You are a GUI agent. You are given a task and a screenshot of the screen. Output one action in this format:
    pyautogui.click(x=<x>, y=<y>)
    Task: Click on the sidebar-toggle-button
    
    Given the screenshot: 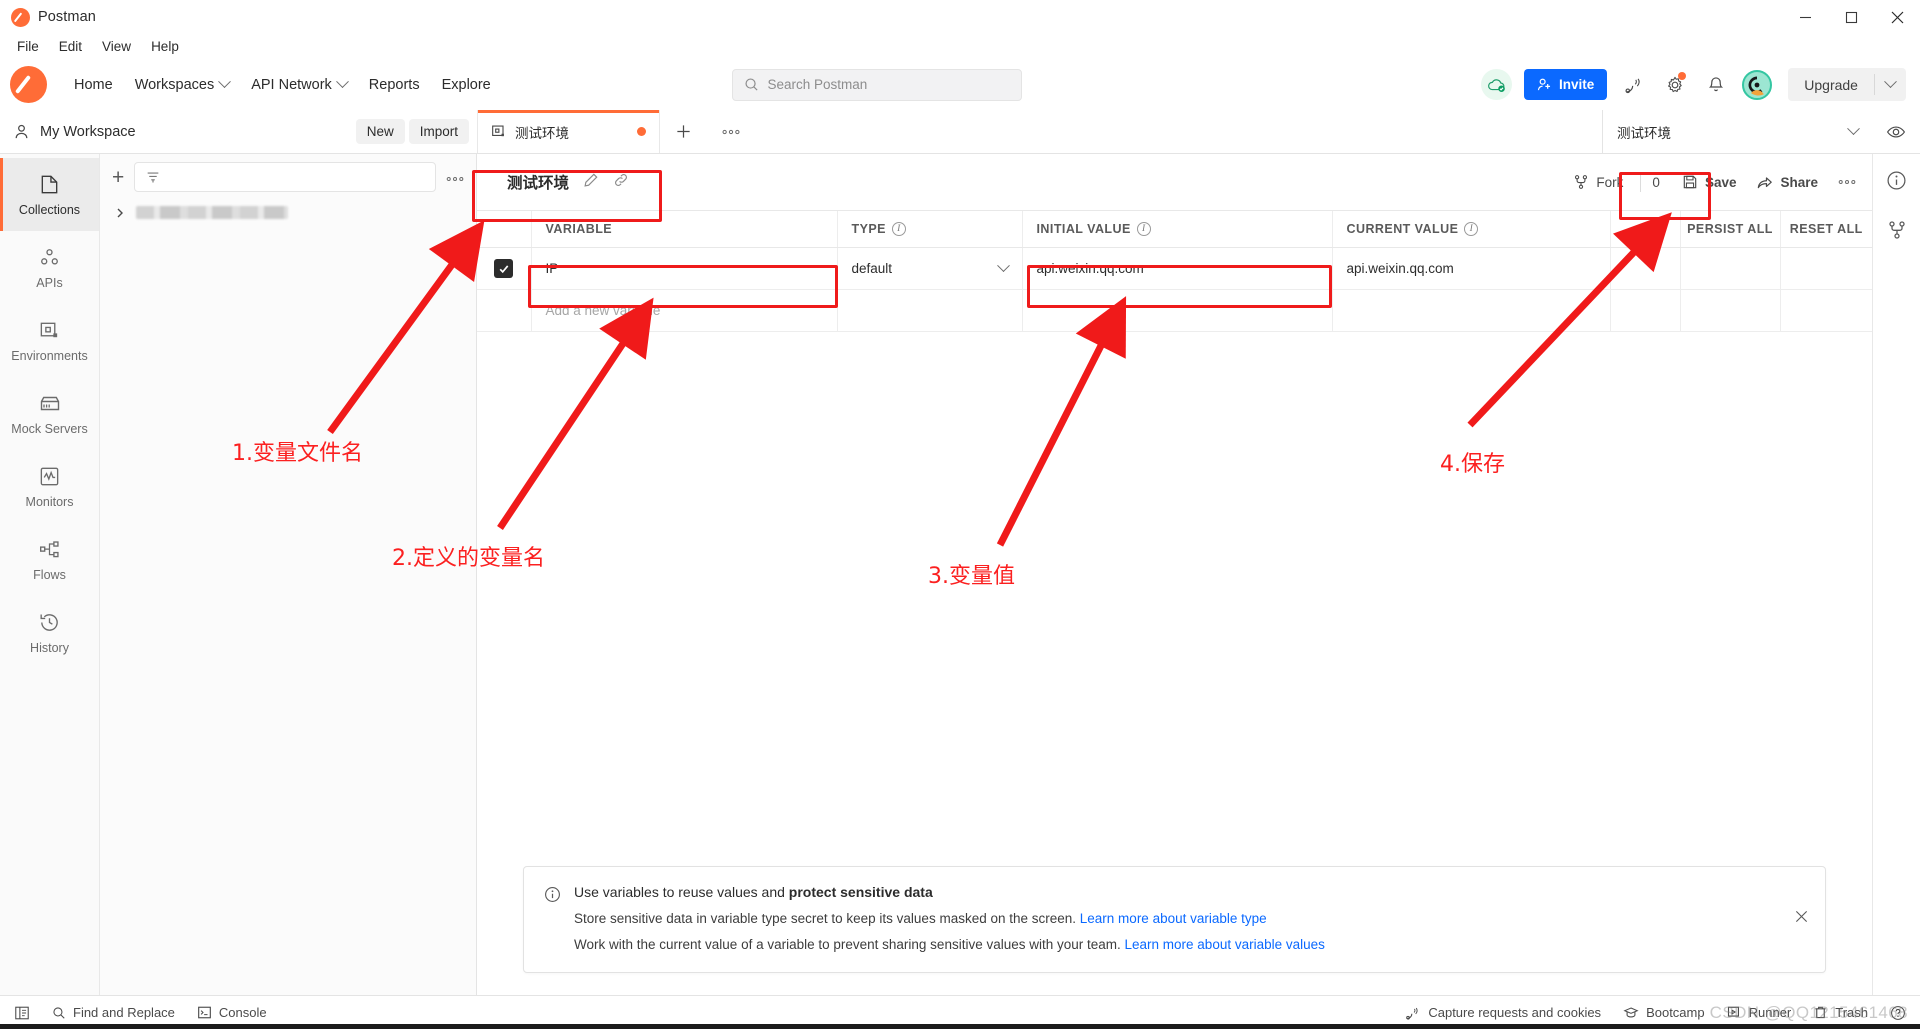 What is the action you would take?
    pyautogui.click(x=22, y=1013)
    